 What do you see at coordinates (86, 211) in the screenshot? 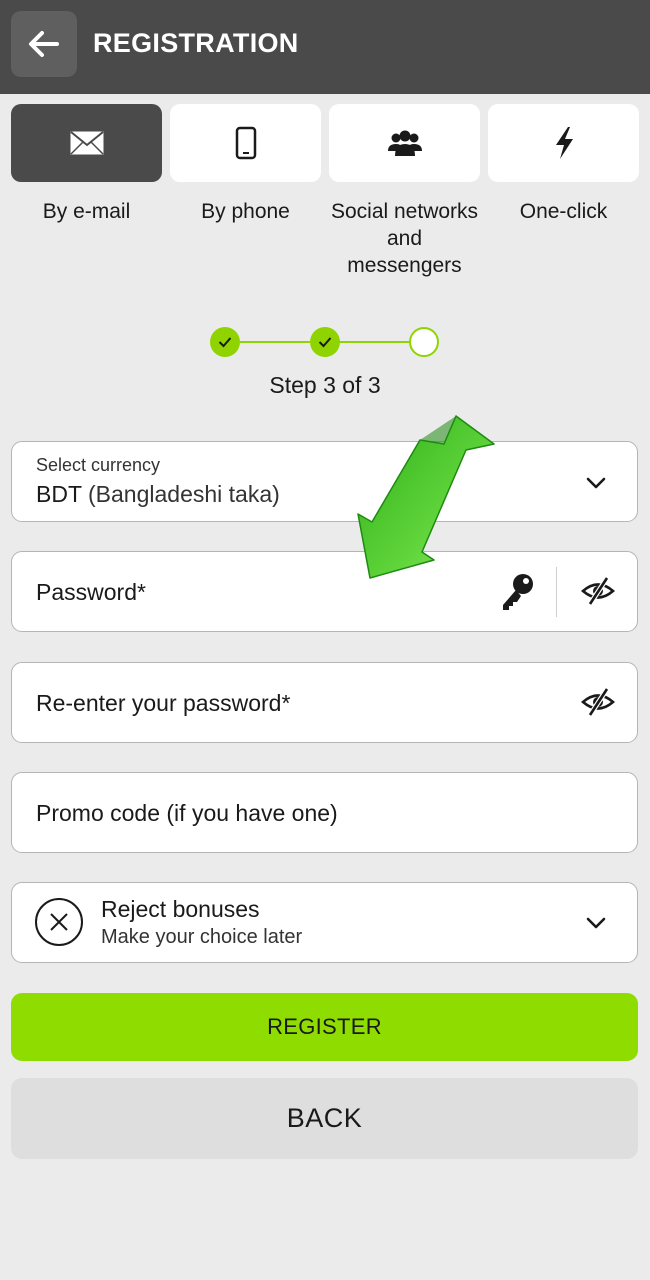
I see `tab-by-email-label: By e-mail` at bounding box center [86, 211].